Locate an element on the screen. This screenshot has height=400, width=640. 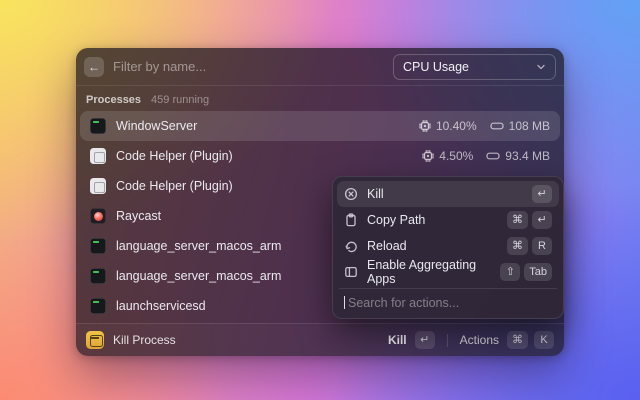
footer-divider is located at coordinates (447, 340).